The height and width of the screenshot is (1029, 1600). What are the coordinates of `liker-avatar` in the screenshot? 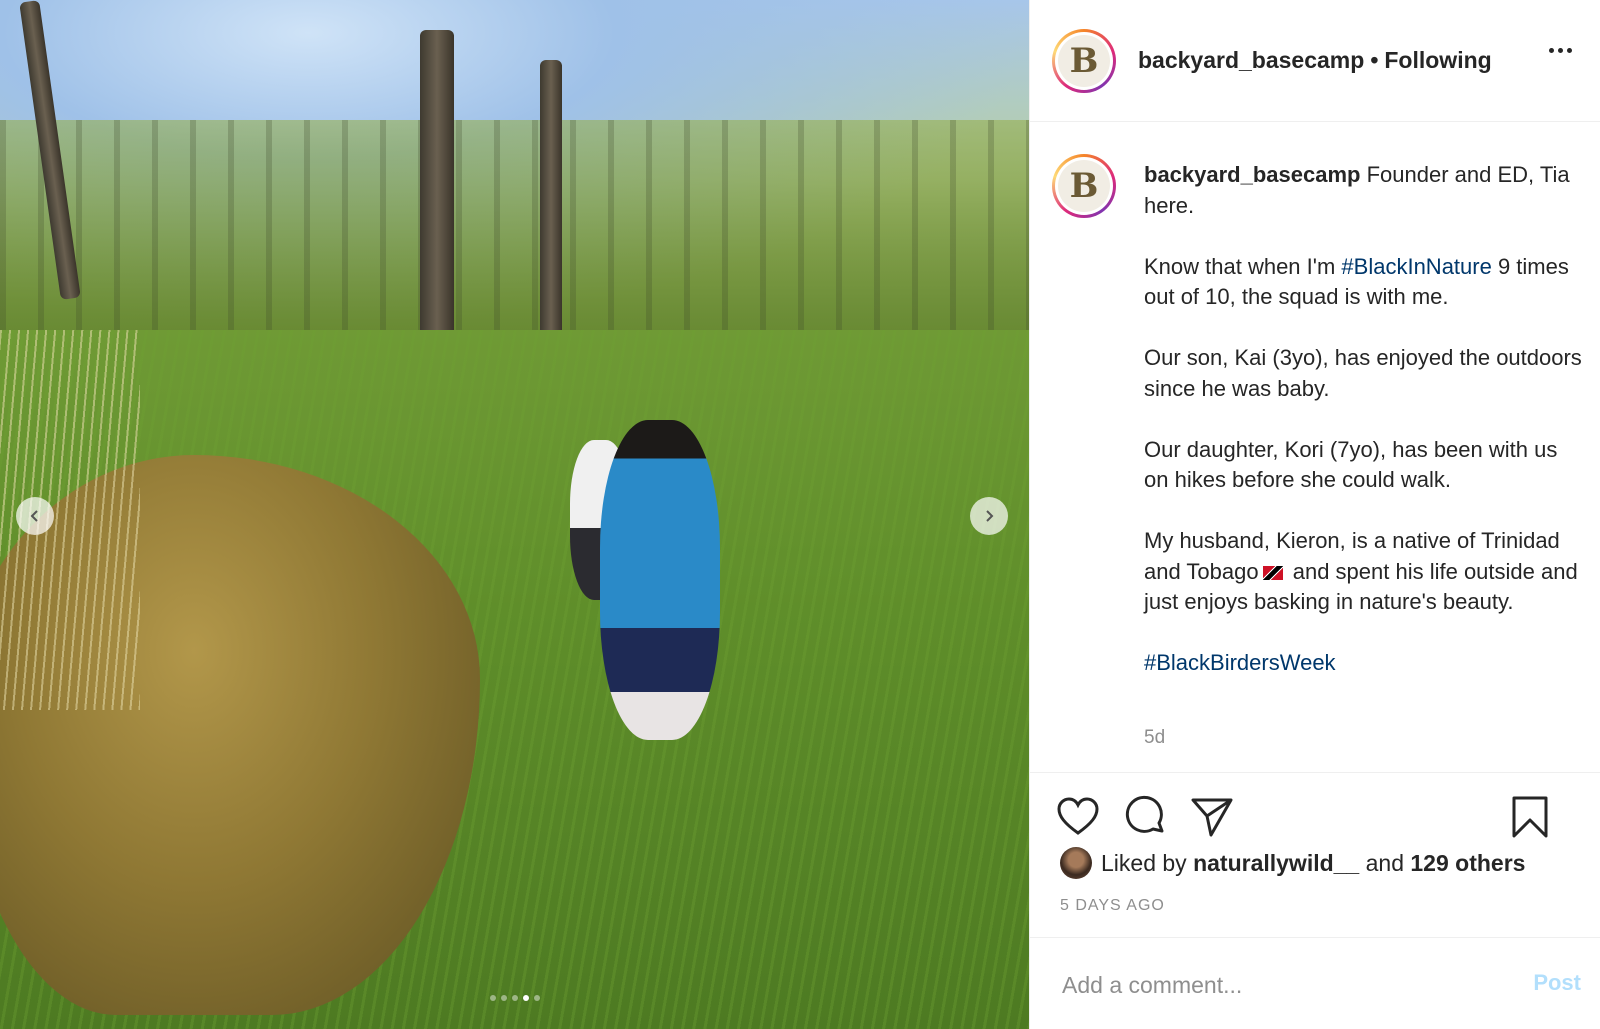 It's located at (1076, 863).